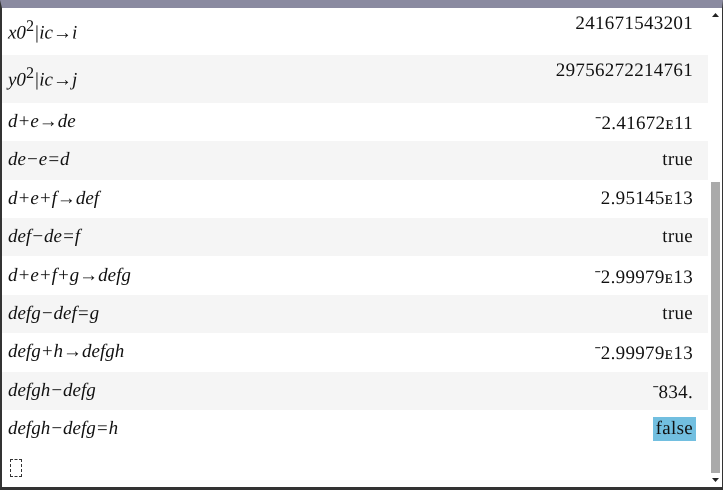  I want to click on math-input: d+e+f+g→defg, so click(69, 275).